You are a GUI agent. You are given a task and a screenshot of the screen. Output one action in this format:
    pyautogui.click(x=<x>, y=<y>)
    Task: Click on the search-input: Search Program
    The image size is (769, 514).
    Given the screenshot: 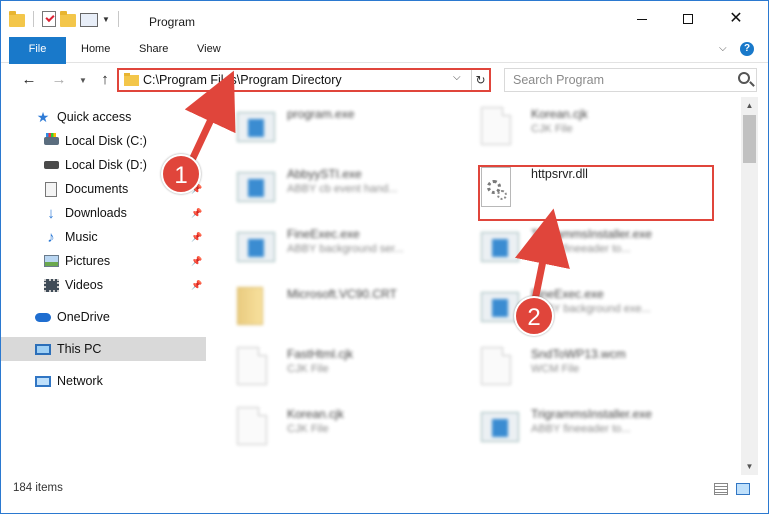 What is the action you would take?
    pyautogui.click(x=558, y=80)
    